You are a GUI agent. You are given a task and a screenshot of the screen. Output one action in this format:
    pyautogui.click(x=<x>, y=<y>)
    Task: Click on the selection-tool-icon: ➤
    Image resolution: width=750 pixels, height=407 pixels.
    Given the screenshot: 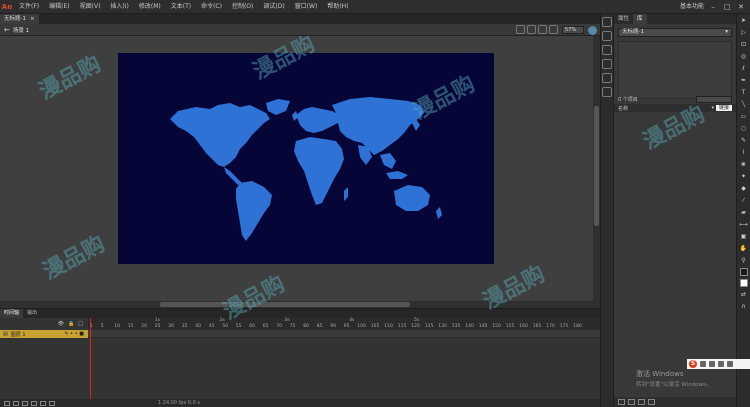 What is the action you would take?
    pyautogui.click(x=743, y=20)
    